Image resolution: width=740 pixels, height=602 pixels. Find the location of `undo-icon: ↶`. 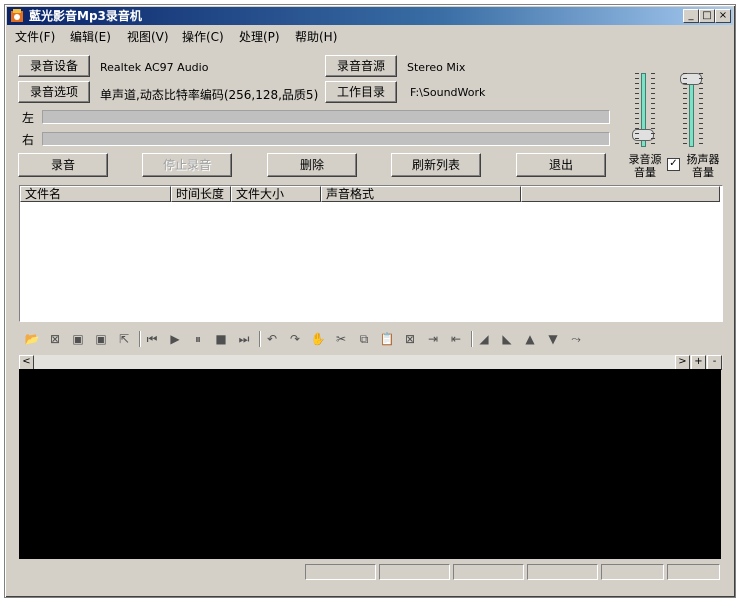

undo-icon: ↶ is located at coordinates (272, 339).